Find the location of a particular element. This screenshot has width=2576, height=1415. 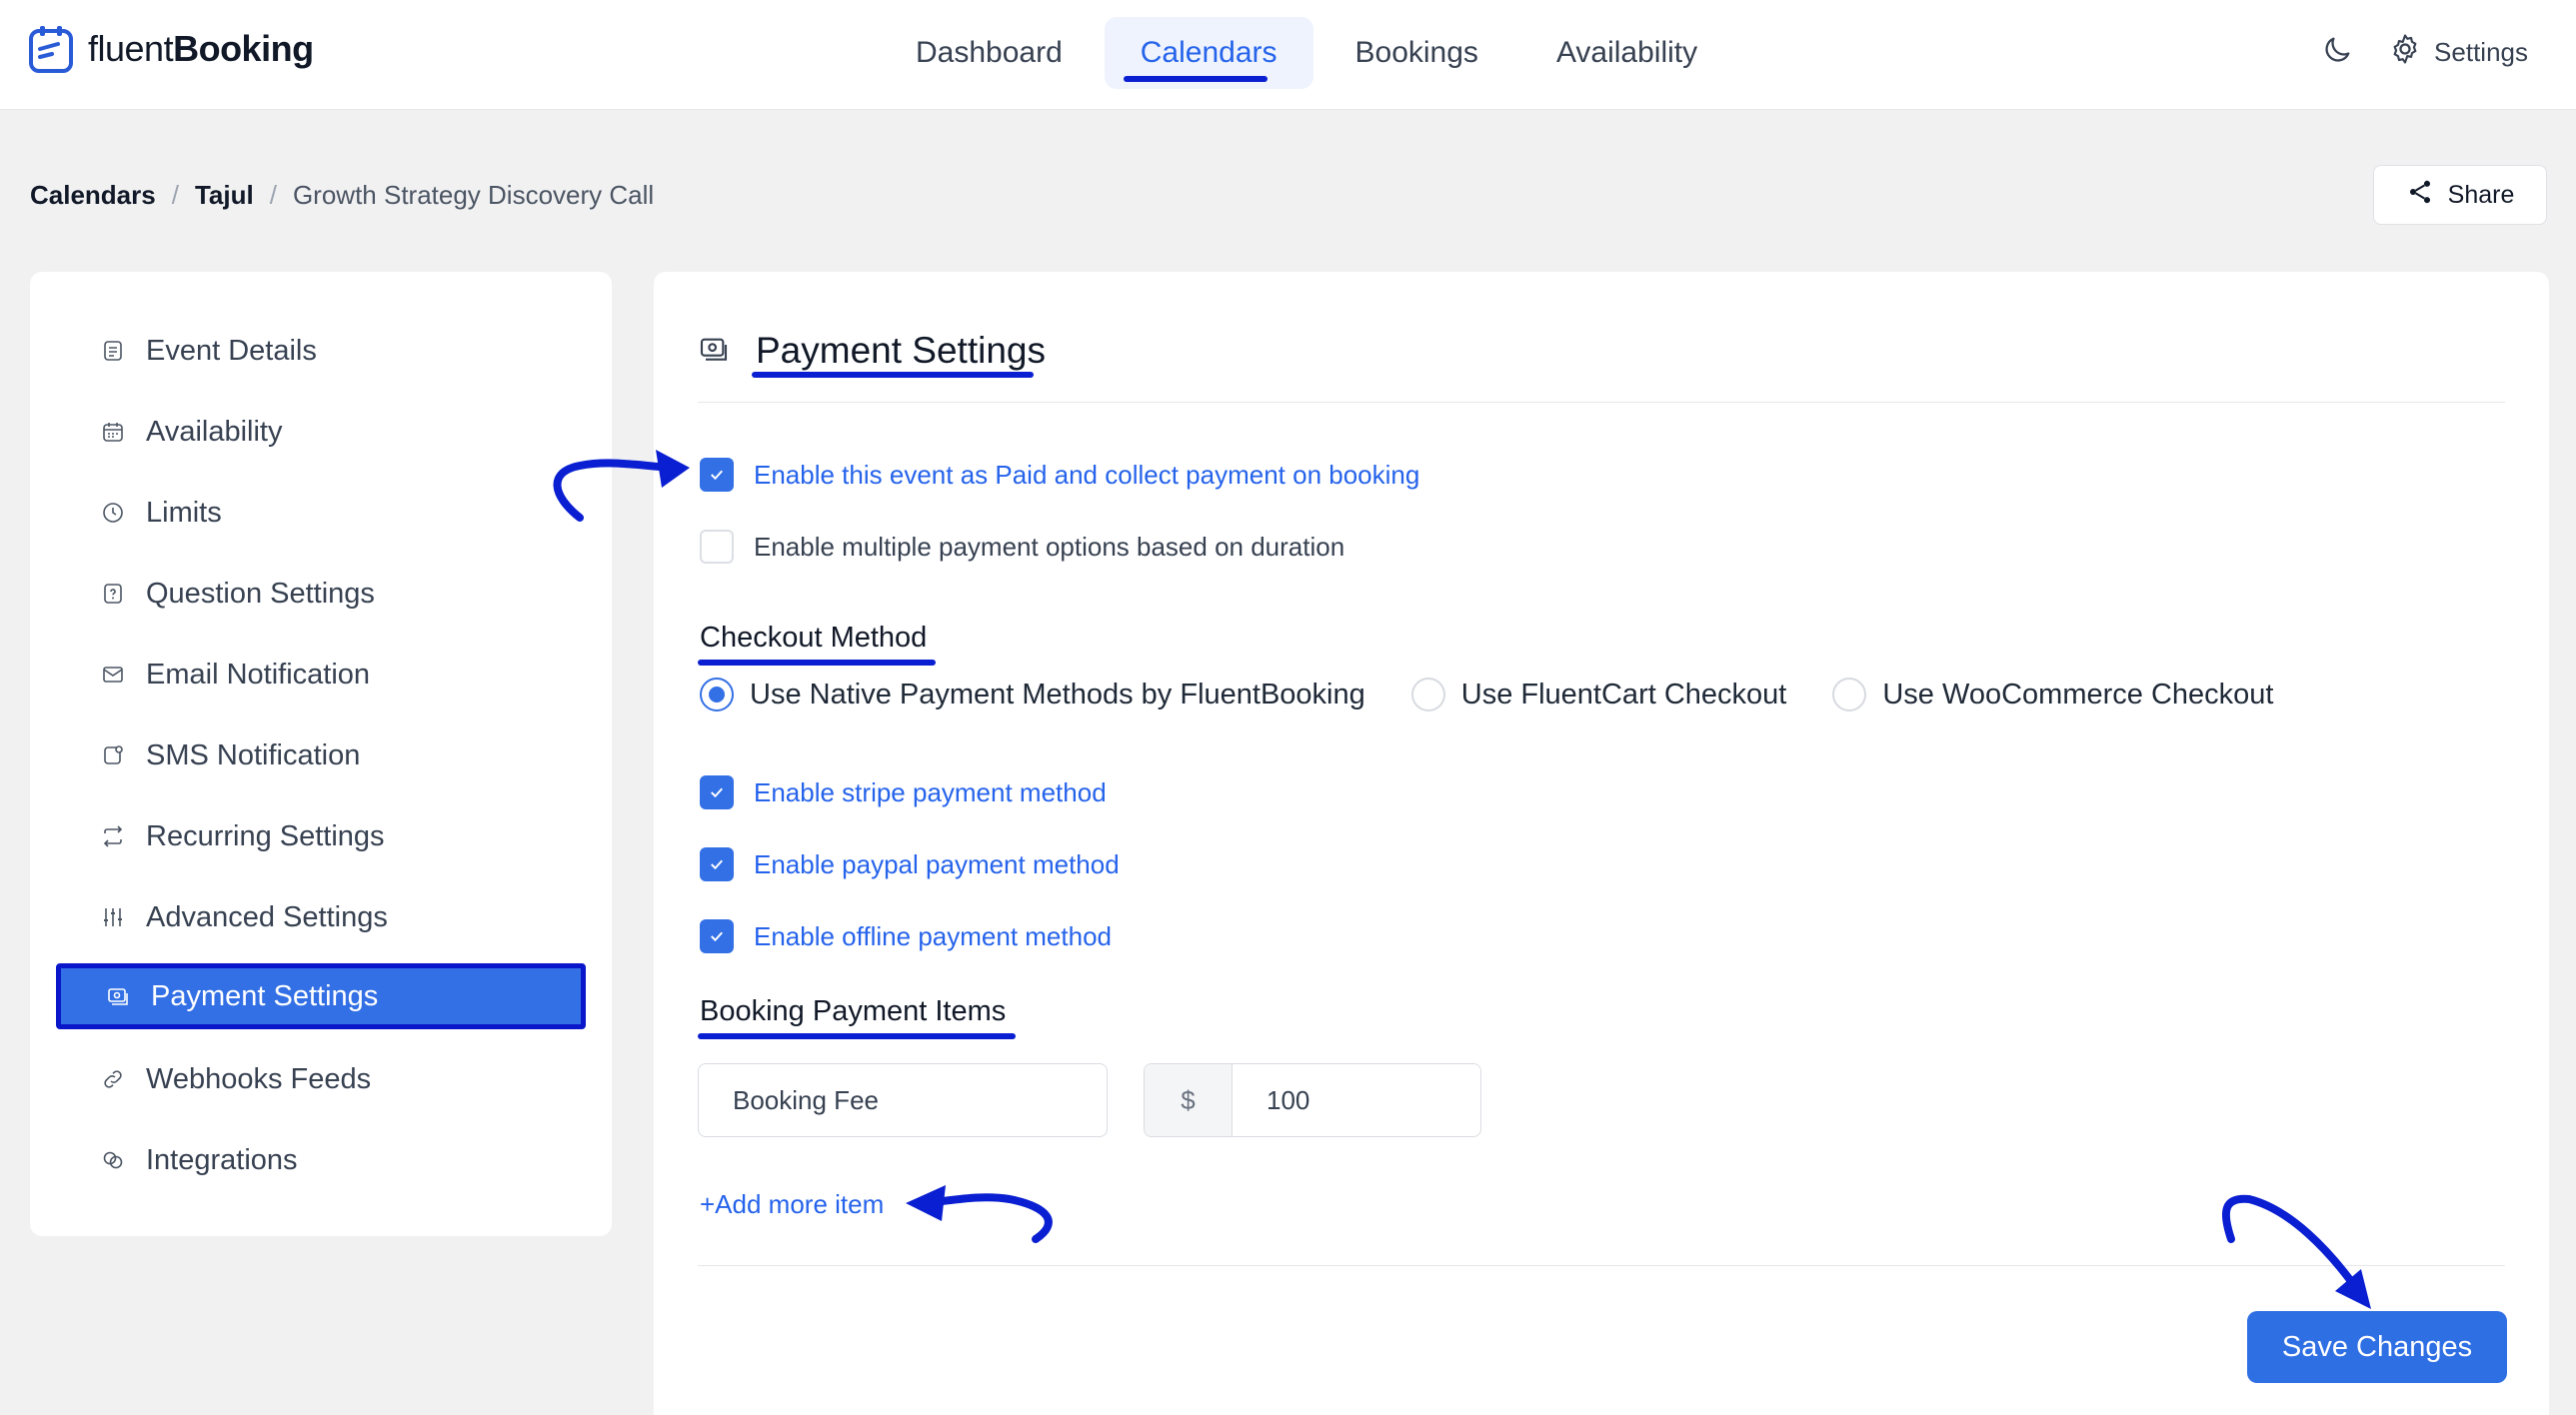

sidebar-item-question-settings: Question Settings is located at coordinates (321, 594).